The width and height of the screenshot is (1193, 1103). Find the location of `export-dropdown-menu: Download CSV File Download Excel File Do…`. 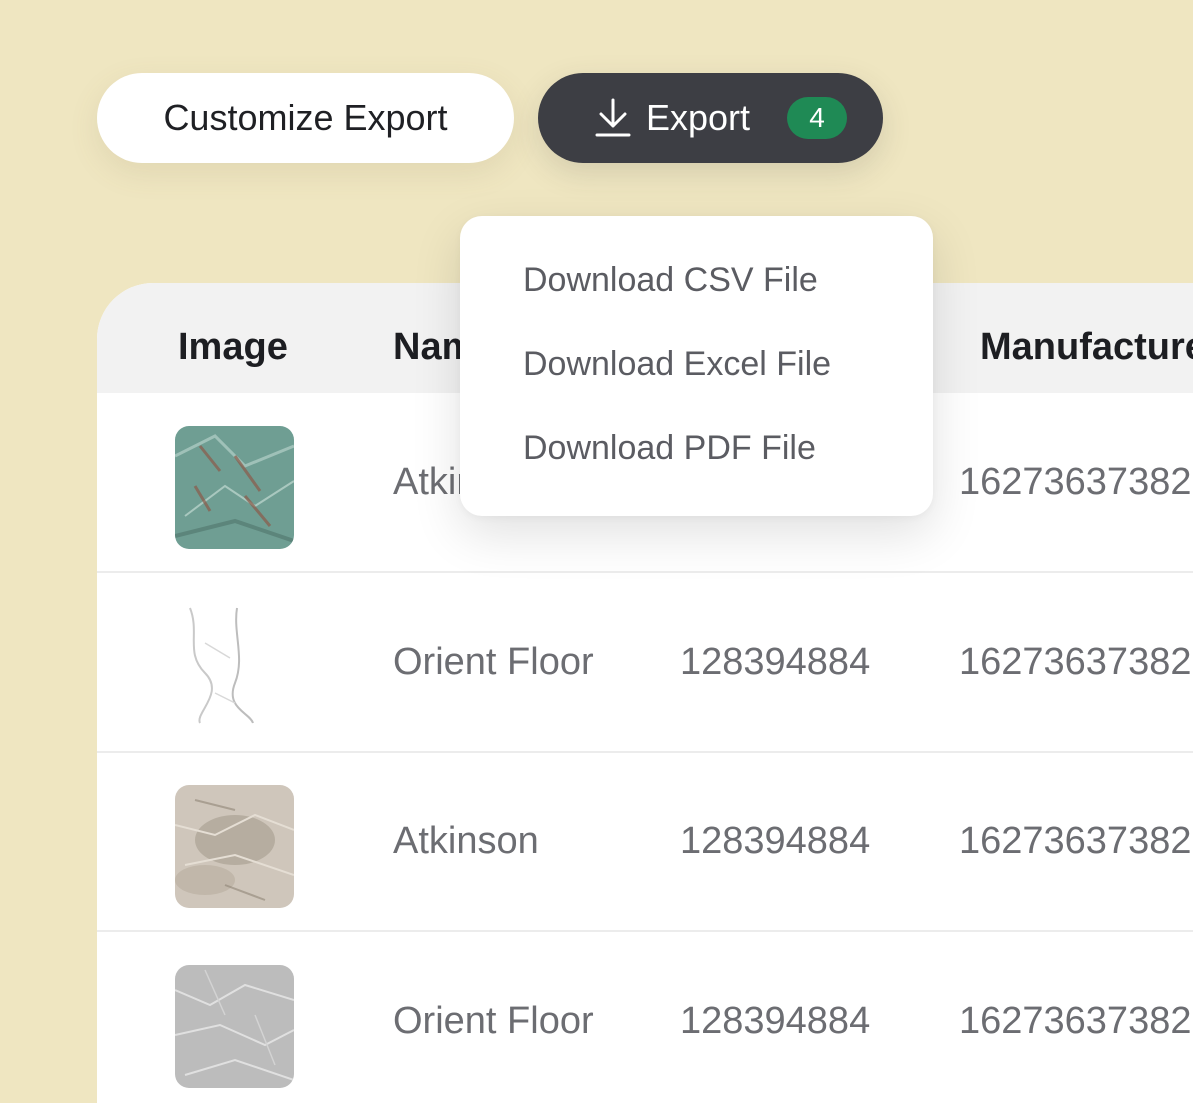

export-dropdown-menu: Download CSV File Download Excel File Do… is located at coordinates (696, 366).